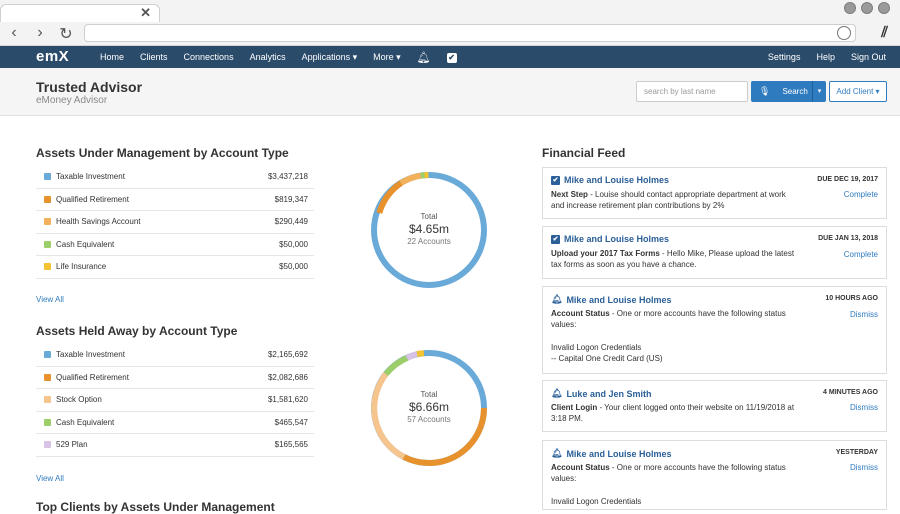 Image resolution: width=900 pixels, height=514 pixels. What do you see at coordinates (470, 33) in the screenshot?
I see `url-bar` at bounding box center [470, 33].